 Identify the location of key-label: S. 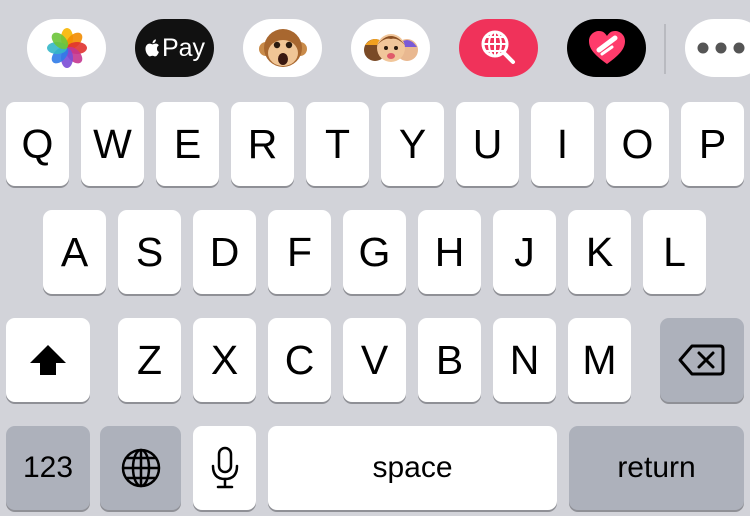
(149, 251).